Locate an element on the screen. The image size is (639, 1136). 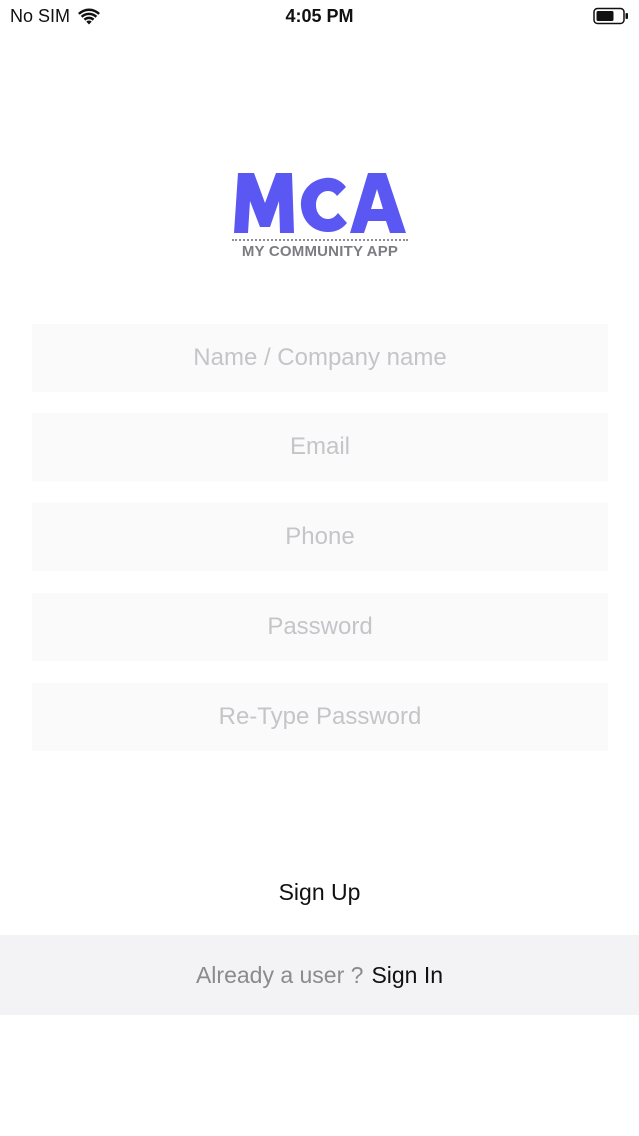
app-logo: MY COMMUNITY APP is located at coordinates (320, 215).